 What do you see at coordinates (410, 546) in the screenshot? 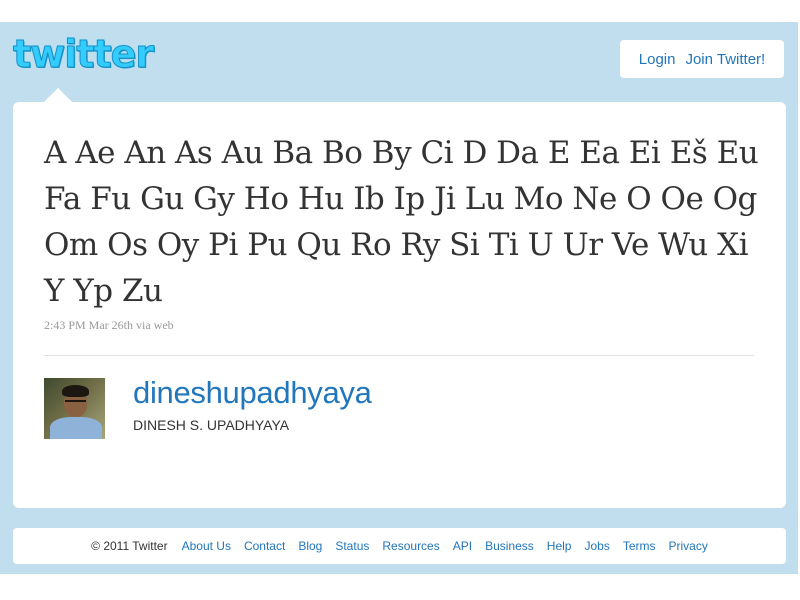
I see `footer-link-resources: Resources` at bounding box center [410, 546].